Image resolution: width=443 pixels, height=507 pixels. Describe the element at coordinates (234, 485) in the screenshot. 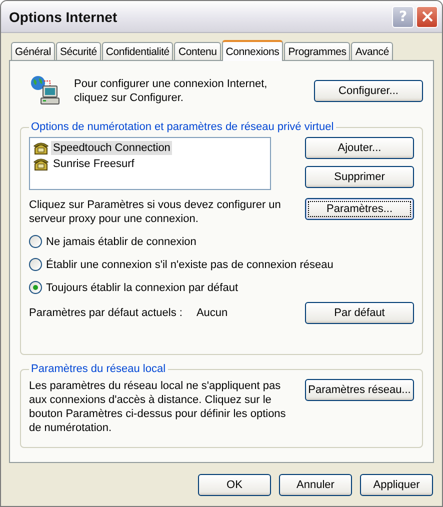

I see `dialog-button: OK` at that location.